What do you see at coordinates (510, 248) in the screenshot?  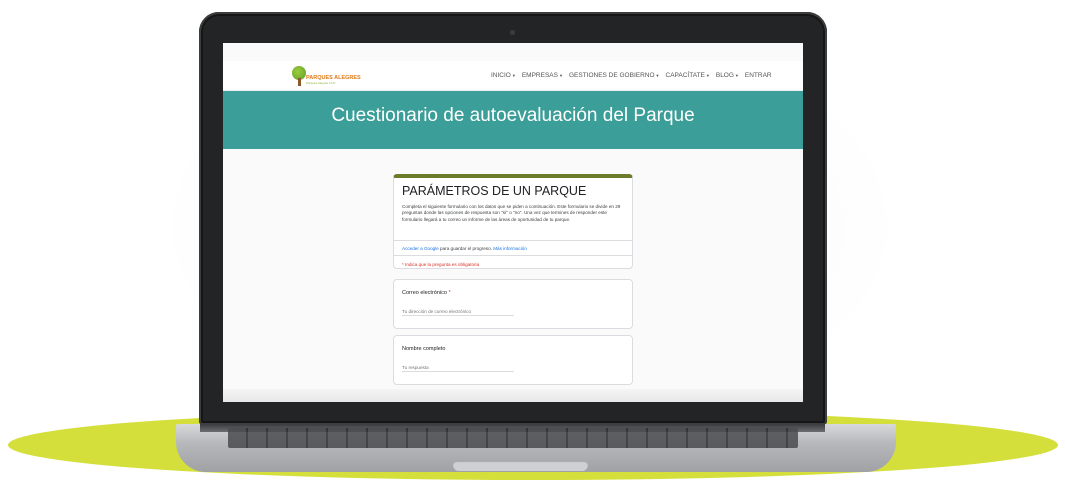 I see `more-info-link: Más información` at bounding box center [510, 248].